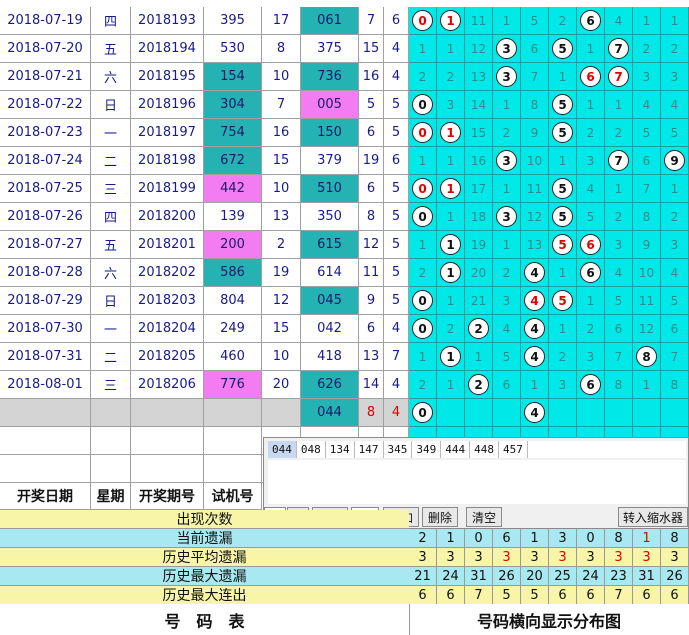 This screenshot has height=635, width=689. I want to click on distribution-grid: 1 1 16 3 10 1 3 7 6 9, so click(549, 161).